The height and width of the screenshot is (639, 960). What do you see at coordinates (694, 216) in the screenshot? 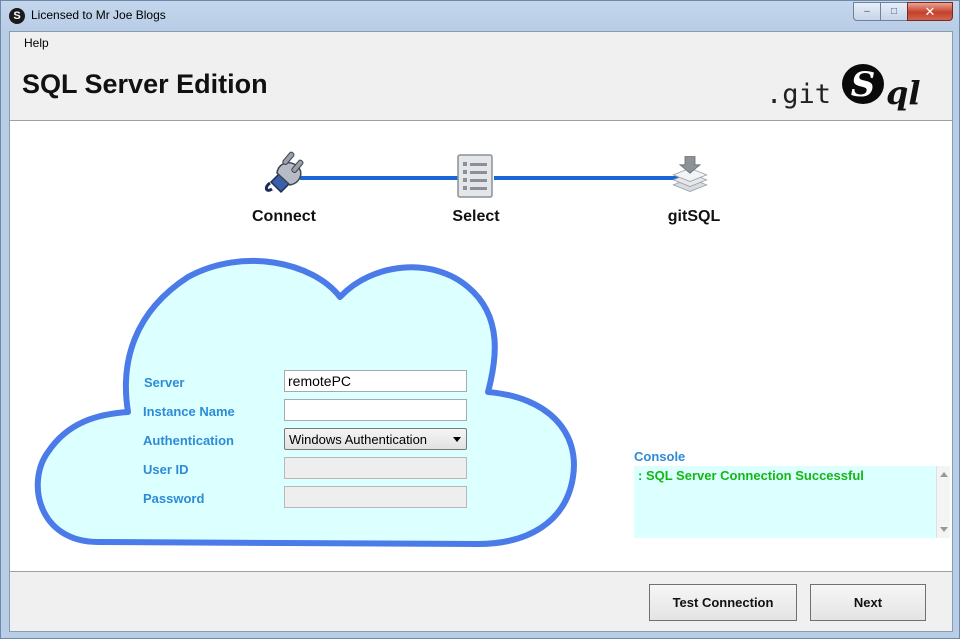
I see `step-label-gitsql: gitSQL` at bounding box center [694, 216].